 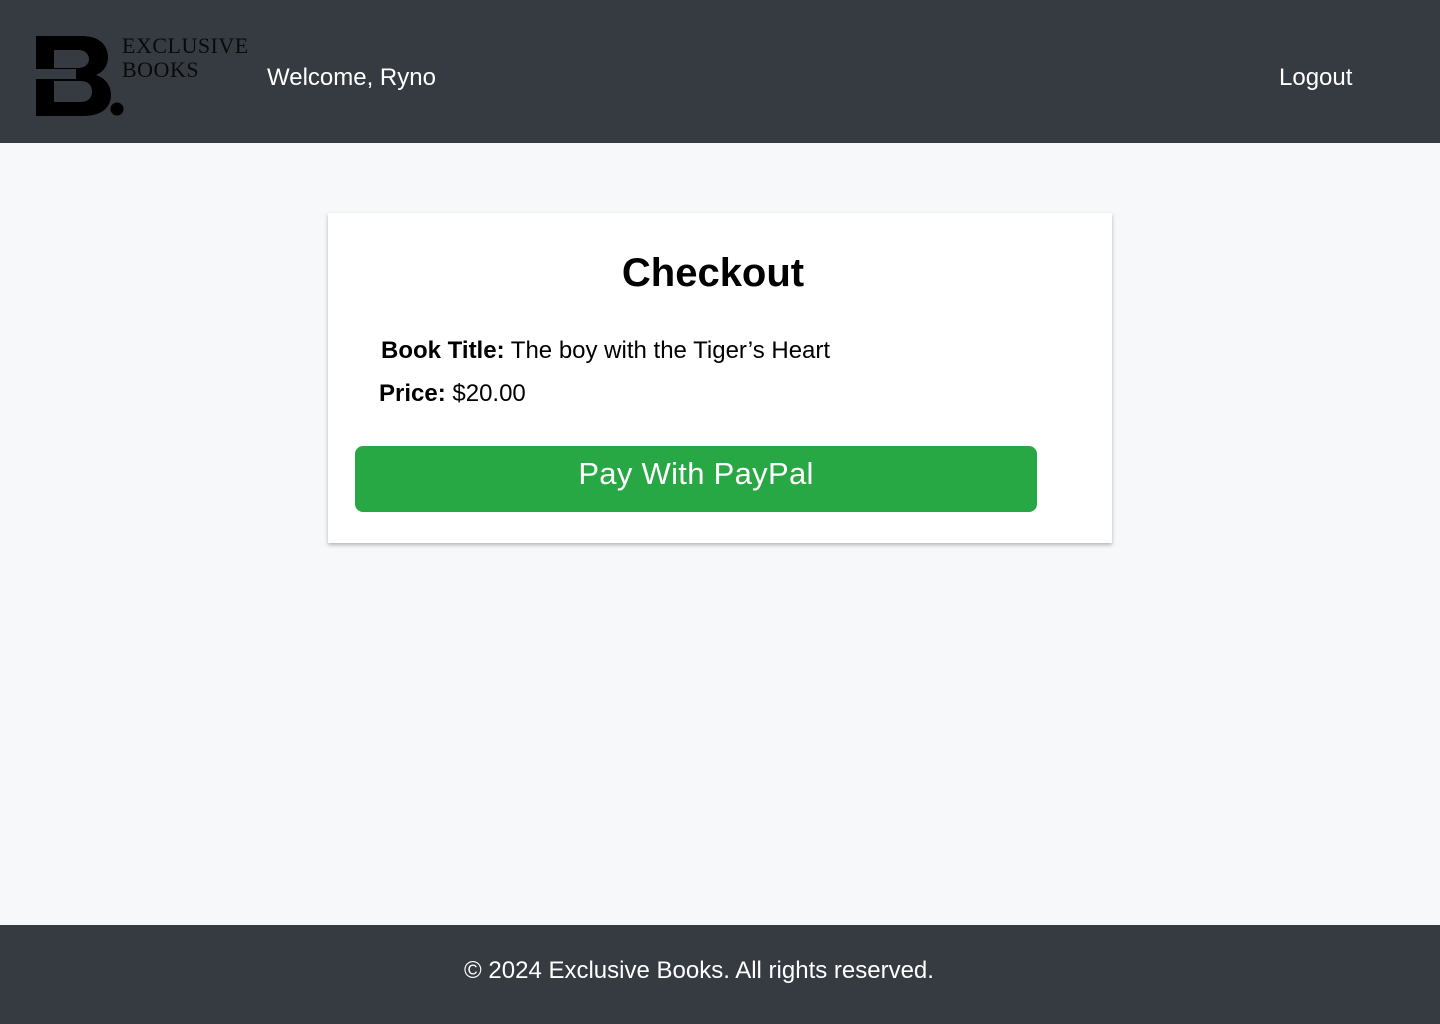 What do you see at coordinates (670, 350) in the screenshot?
I see `book-title-value: The boy with the Tiger’s Heart` at bounding box center [670, 350].